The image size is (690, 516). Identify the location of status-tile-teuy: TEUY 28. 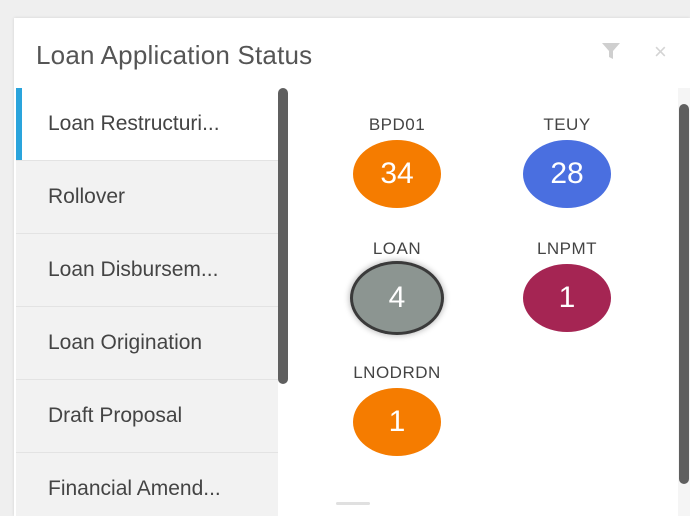
(567, 161).